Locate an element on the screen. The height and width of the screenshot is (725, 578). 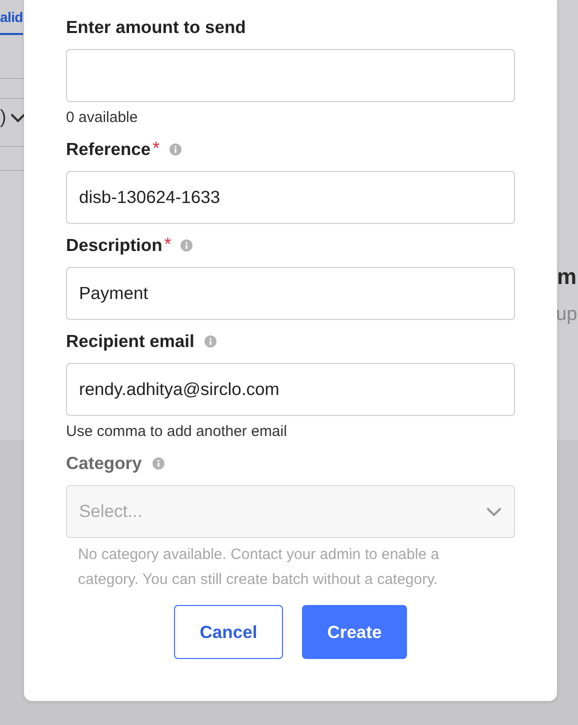
helper-text: 0 available is located at coordinates (102, 118).